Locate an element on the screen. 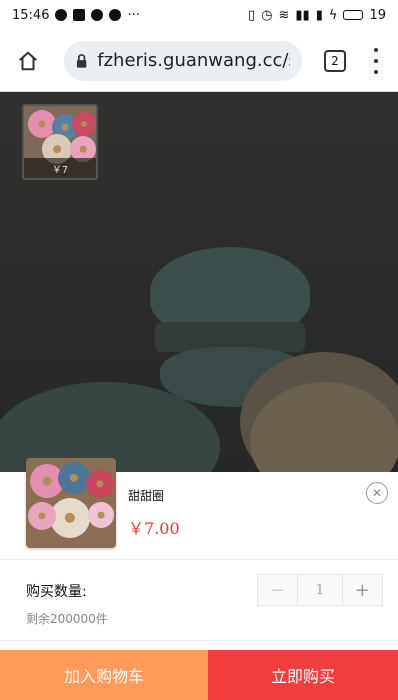  shield-icon is located at coordinates (97, 15).